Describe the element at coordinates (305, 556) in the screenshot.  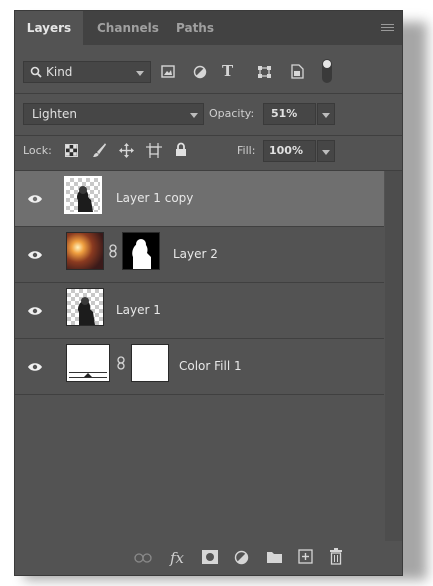
I see `new-layer-icon` at that location.